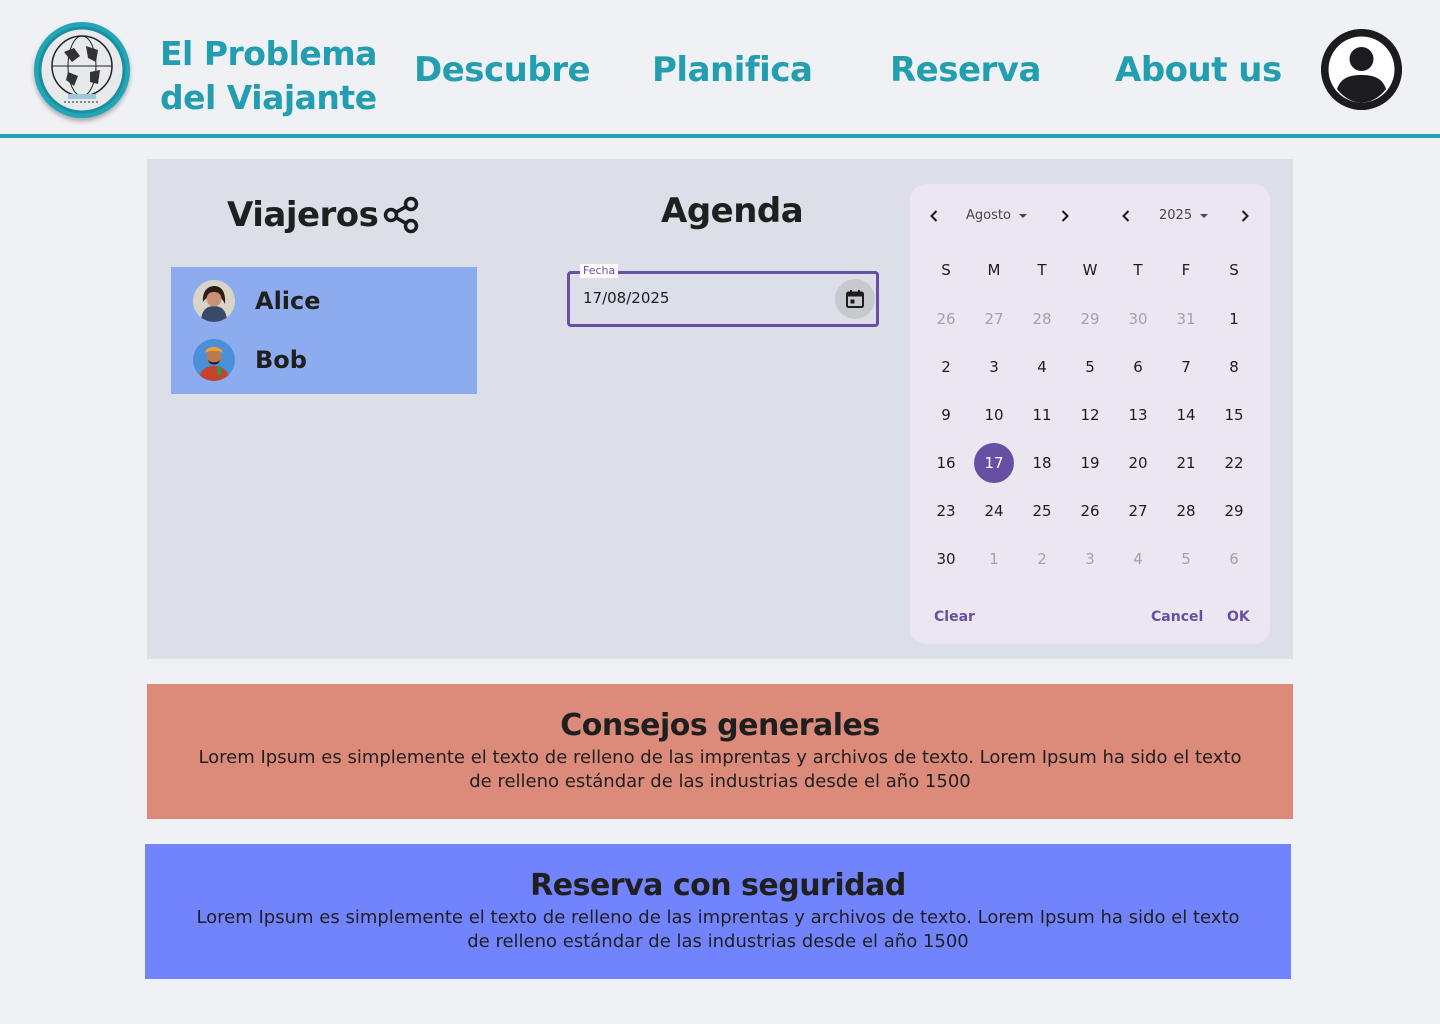 Image resolution: width=1440 pixels, height=1024 pixels. Describe the element at coordinates (1138, 415) in the screenshot. I see `calendar-day: 13` at that location.